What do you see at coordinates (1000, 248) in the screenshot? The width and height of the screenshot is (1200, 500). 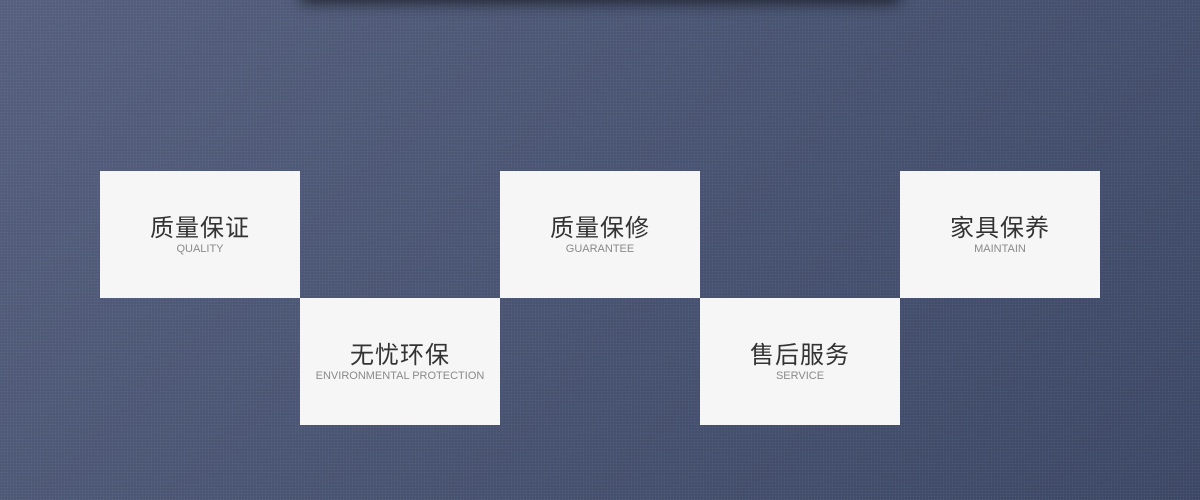 I see `feature-subtitle: MAINTAIN` at bounding box center [1000, 248].